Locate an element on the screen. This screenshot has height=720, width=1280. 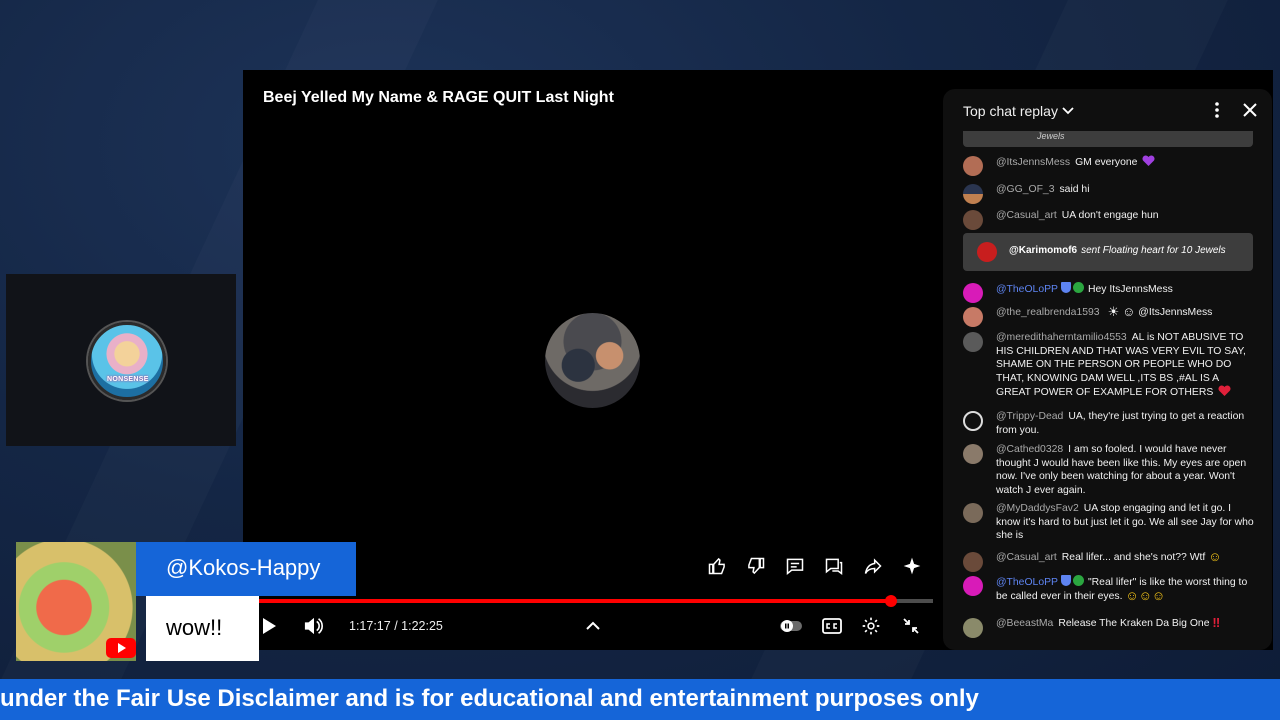
chat-mode-label: Top chat replay is located at coordinates (1010, 111).